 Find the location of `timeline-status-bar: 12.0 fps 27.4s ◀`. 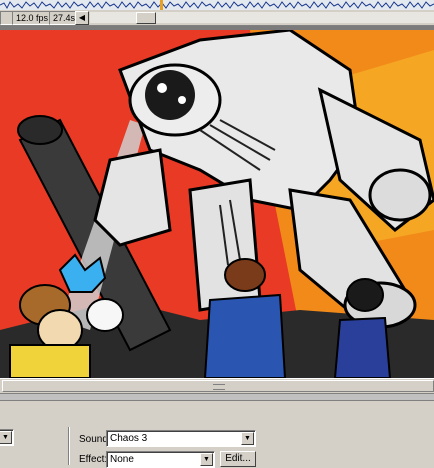

timeline-status-bar: 12.0 fps 27.4s ◀ is located at coordinates (217, 18).